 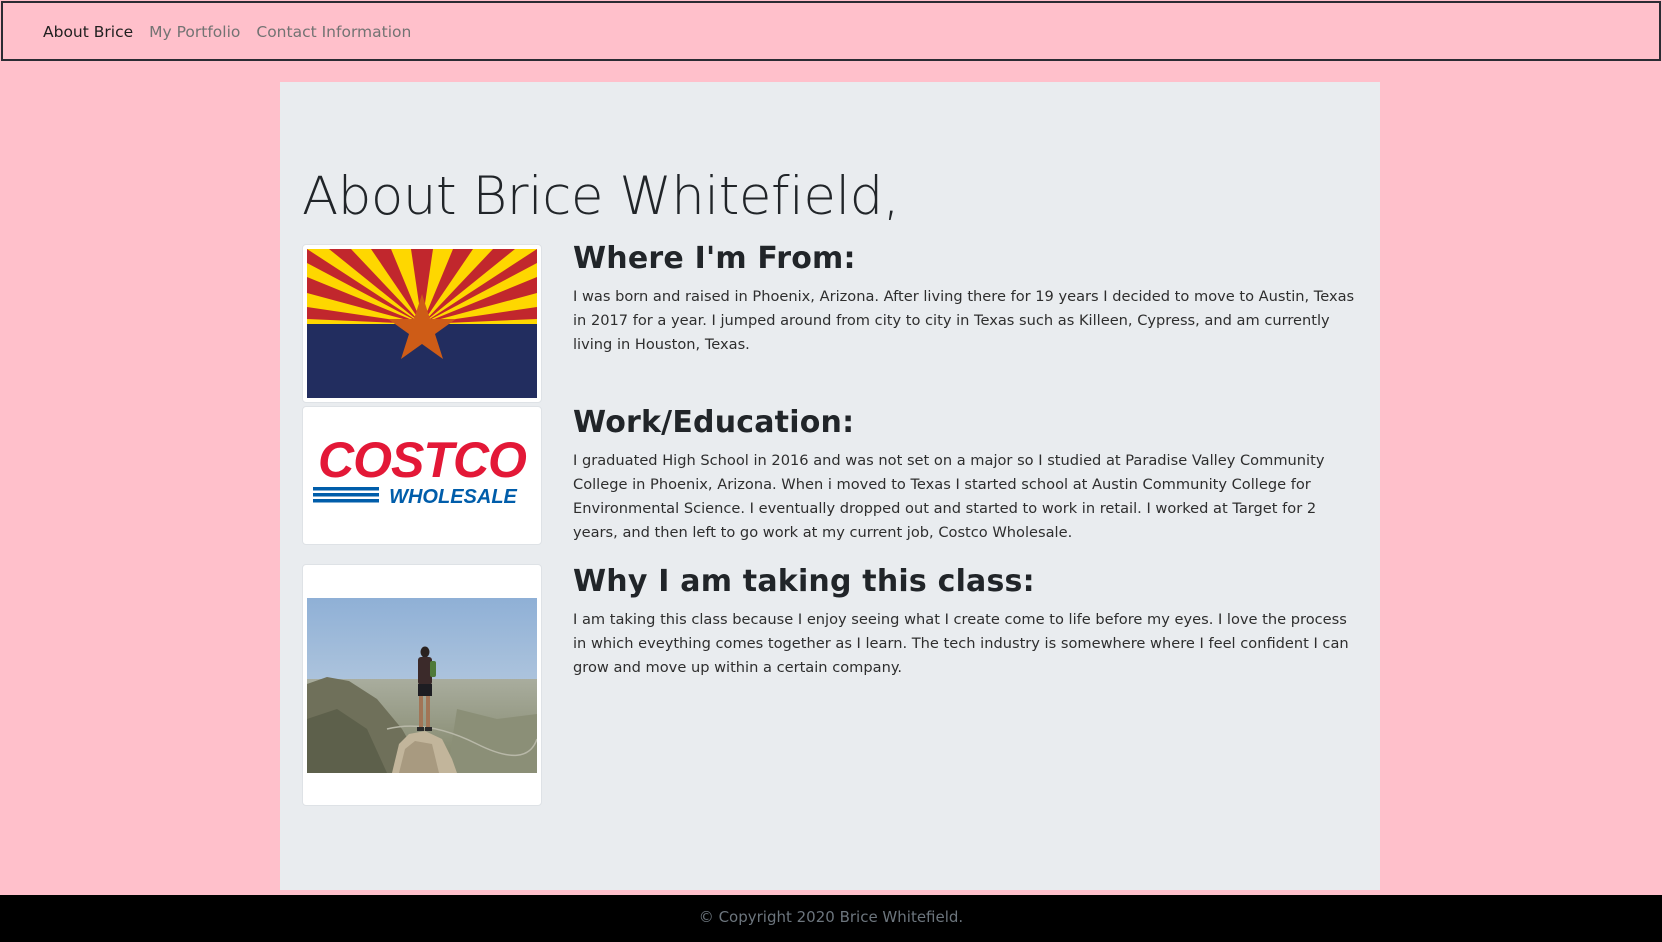 What do you see at coordinates (333, 32) in the screenshot?
I see `nav-item-contact: Contact Information` at bounding box center [333, 32].